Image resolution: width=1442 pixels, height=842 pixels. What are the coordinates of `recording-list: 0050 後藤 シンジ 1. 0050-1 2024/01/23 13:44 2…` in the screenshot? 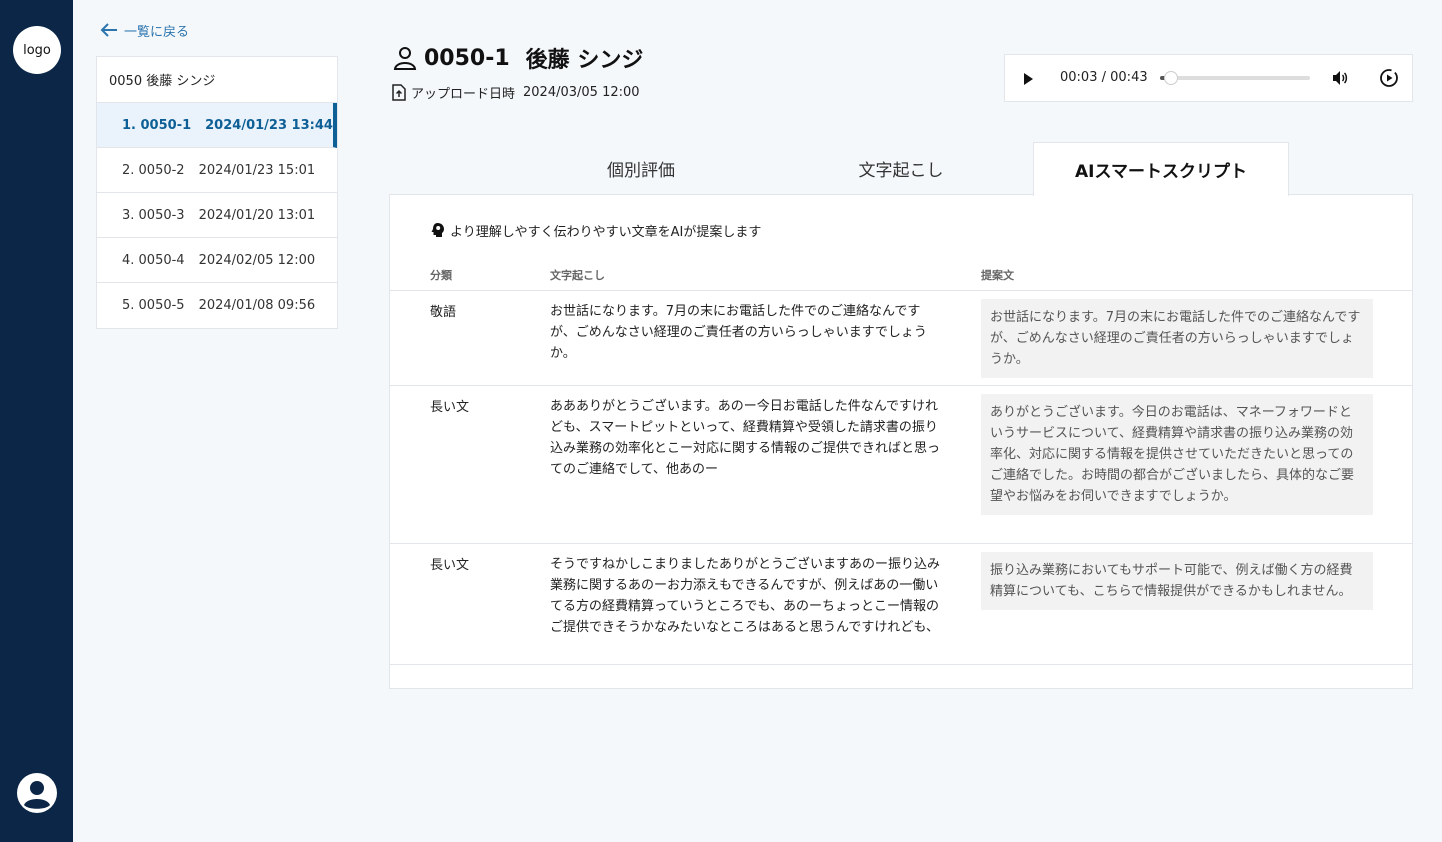 It's located at (217, 192).